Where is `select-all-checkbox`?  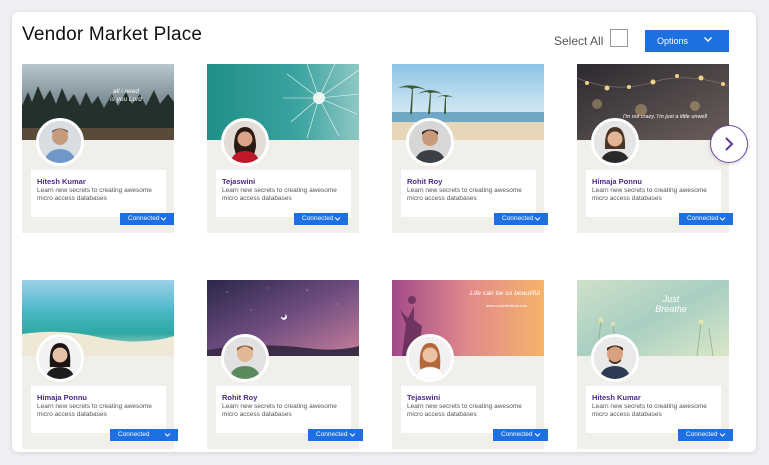
select-all-checkbox is located at coordinates (619, 38).